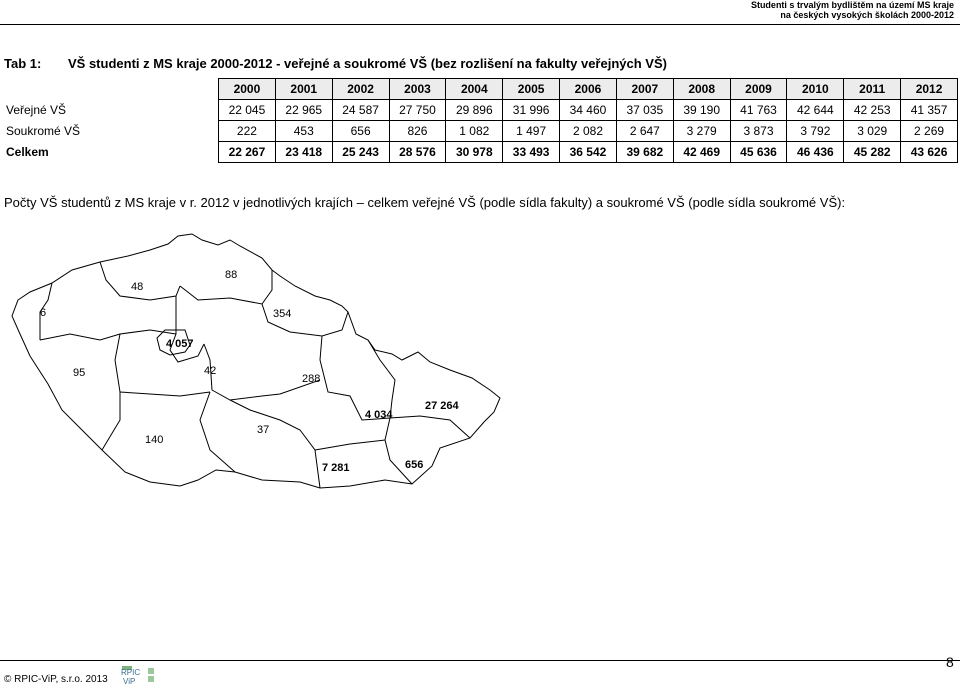 This screenshot has height=686, width=960. Describe the element at coordinates (130, 672) in the screenshot. I see `svg-text: RPIC` at that location.